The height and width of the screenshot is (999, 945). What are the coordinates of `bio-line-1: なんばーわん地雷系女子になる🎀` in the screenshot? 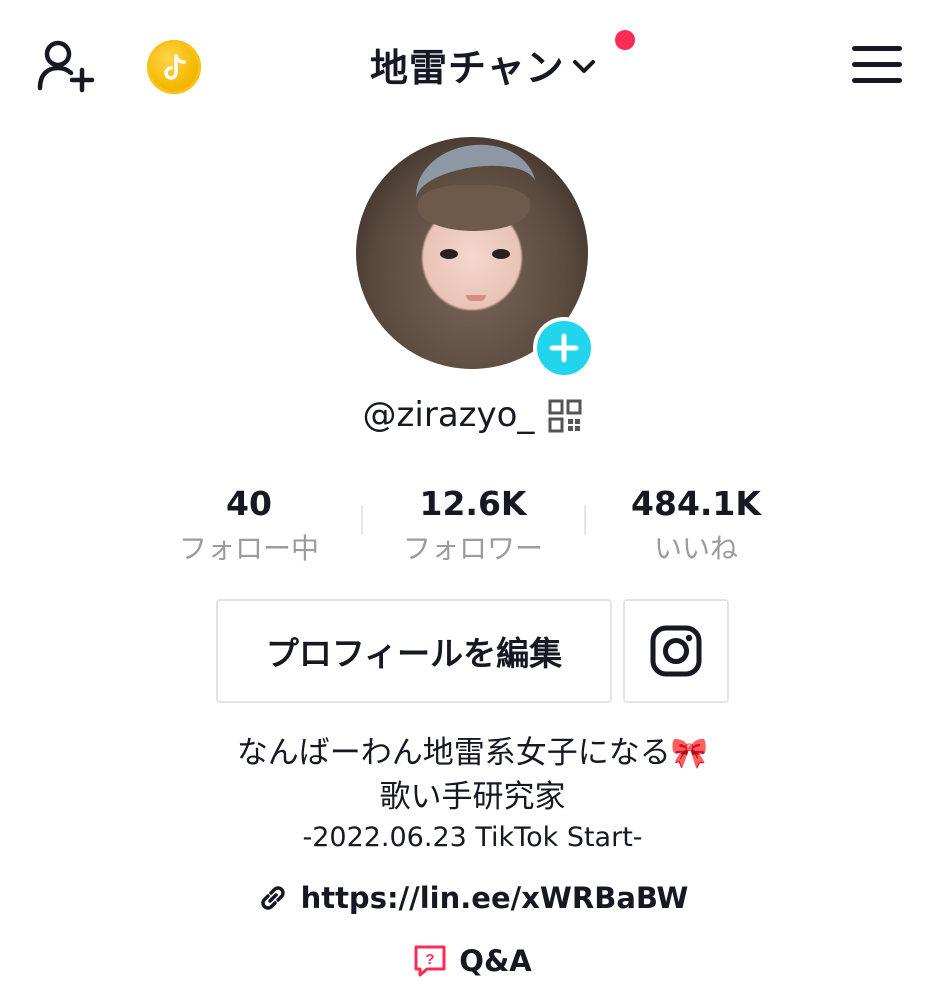 It's located at (472, 753).